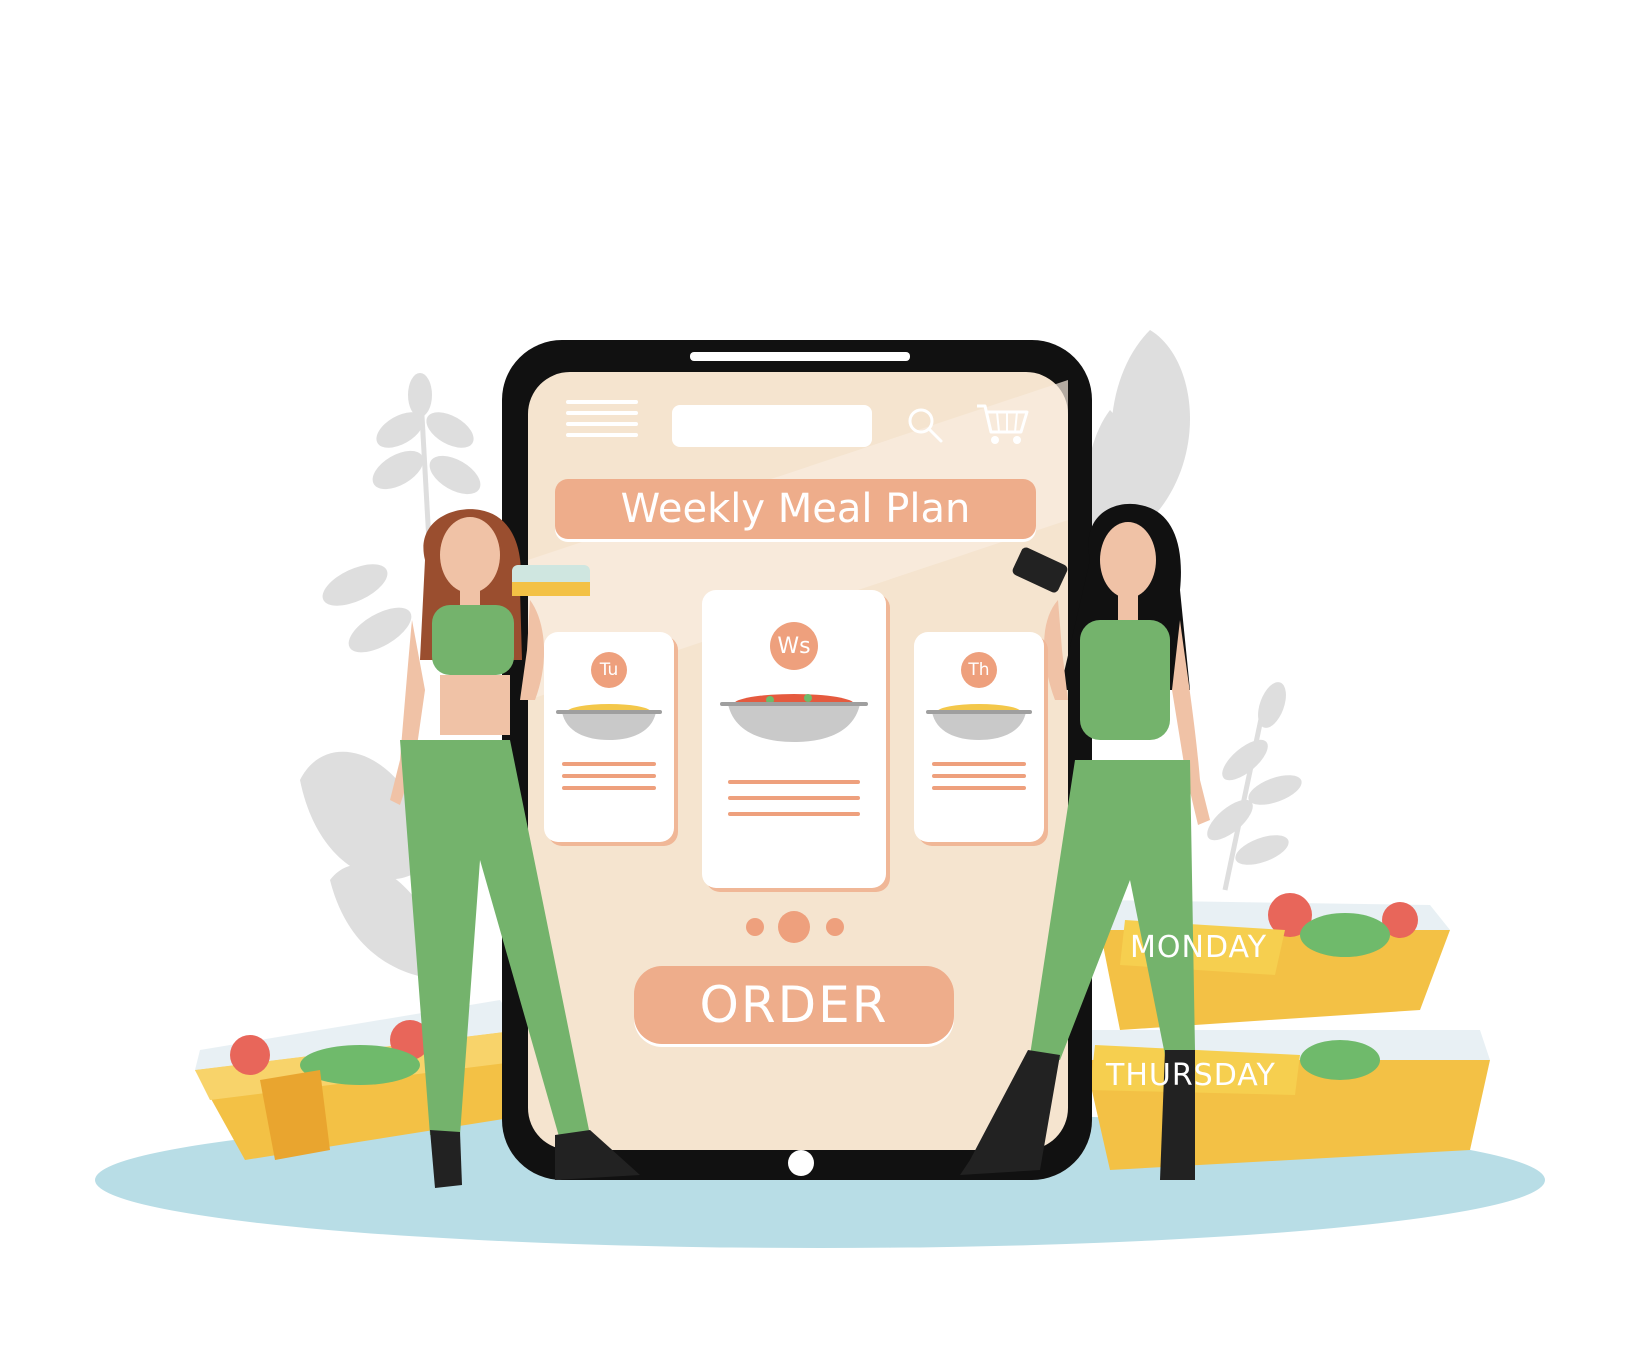 The height and width of the screenshot is (1346, 1646). What do you see at coordinates (794, 646) in the screenshot?
I see `day-badge: Ws` at bounding box center [794, 646].